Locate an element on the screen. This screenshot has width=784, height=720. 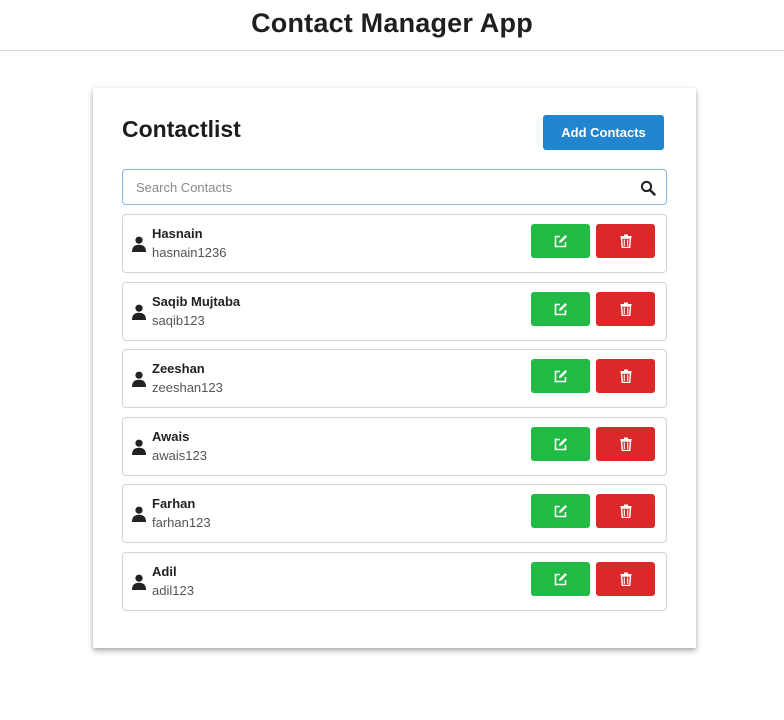
search-input is located at coordinates (394, 187).